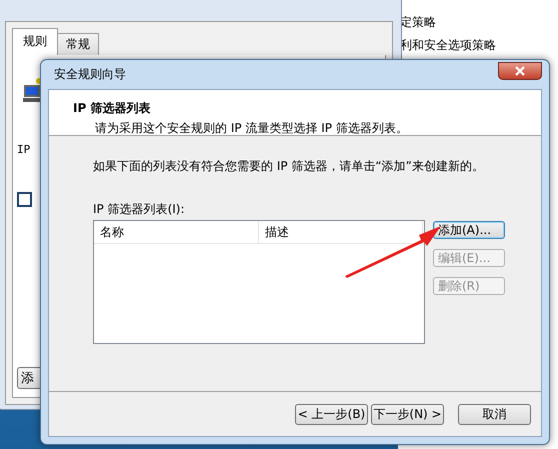  I want to click on section-label: IP, so click(24, 149).